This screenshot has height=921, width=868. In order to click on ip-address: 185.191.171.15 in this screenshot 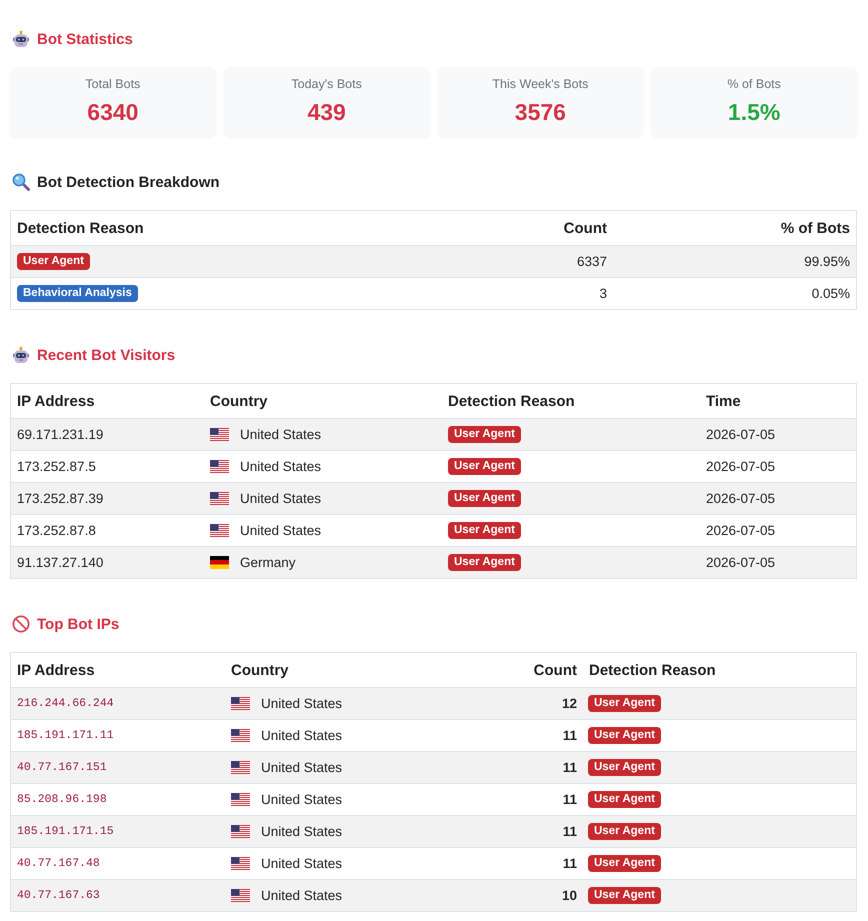, I will do `click(65, 831)`.